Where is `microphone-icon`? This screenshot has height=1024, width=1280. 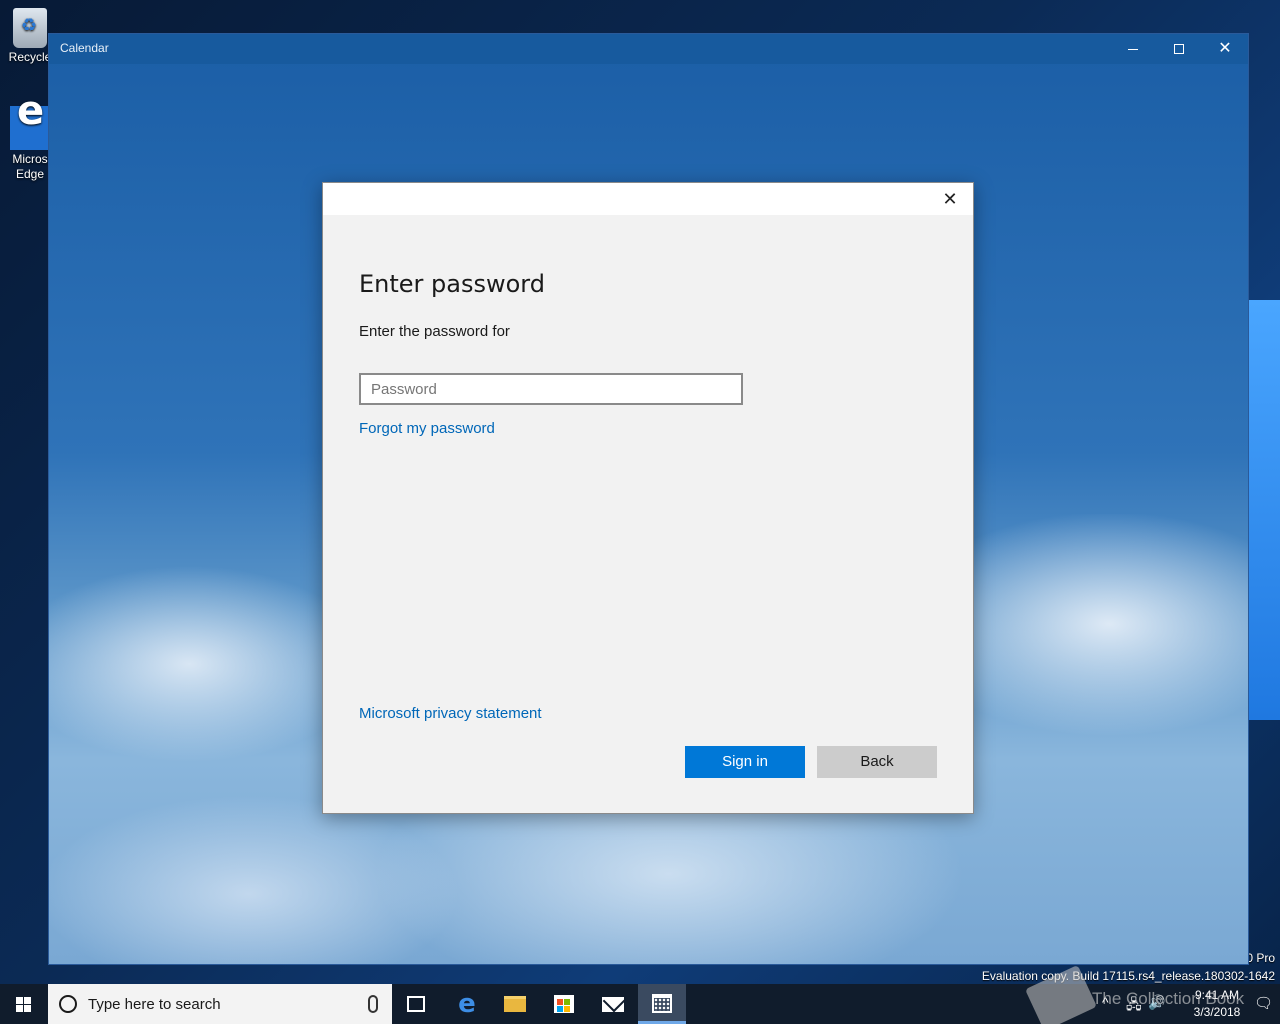 microphone-icon is located at coordinates (373, 1004).